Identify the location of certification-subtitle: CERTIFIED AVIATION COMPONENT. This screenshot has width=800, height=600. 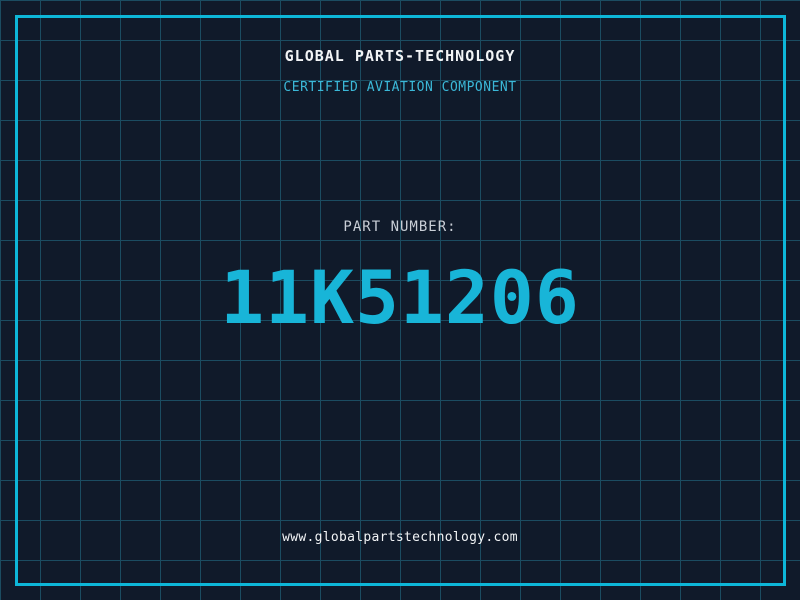
(400, 87).